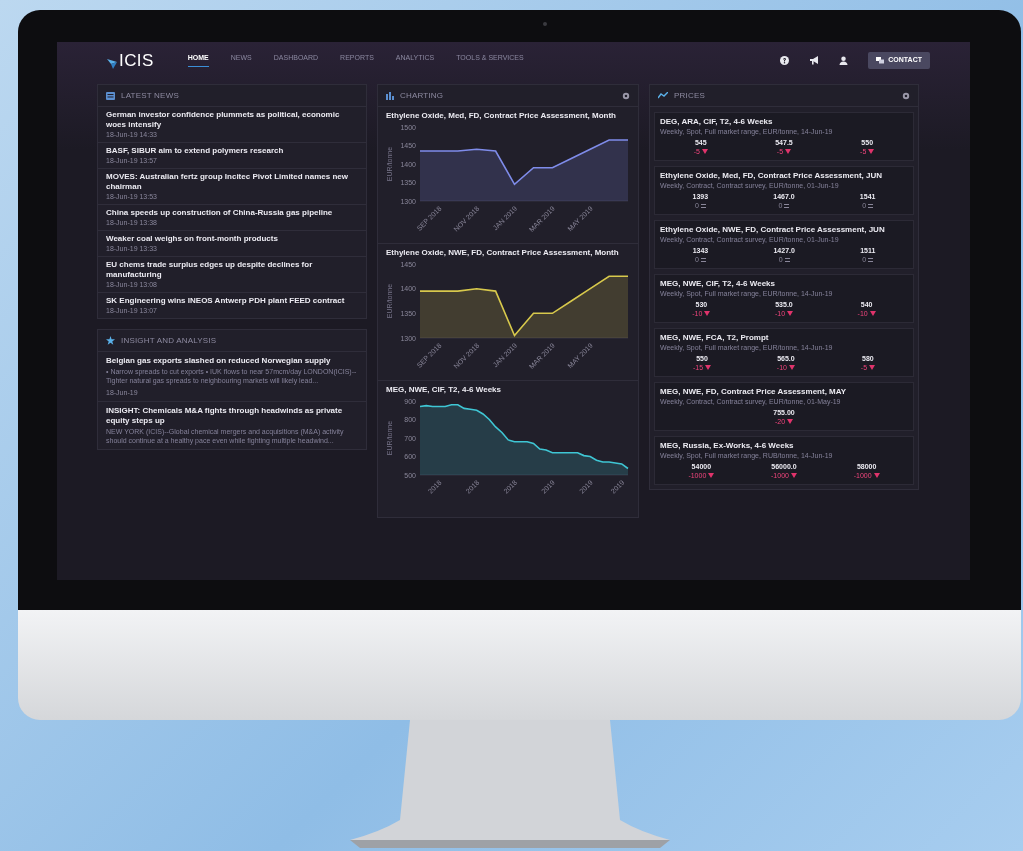  Describe the element at coordinates (718, 284) in the screenshot. I see `price-title: MEG, NWE, CIF, T2, 4-6 Weeks` at that location.